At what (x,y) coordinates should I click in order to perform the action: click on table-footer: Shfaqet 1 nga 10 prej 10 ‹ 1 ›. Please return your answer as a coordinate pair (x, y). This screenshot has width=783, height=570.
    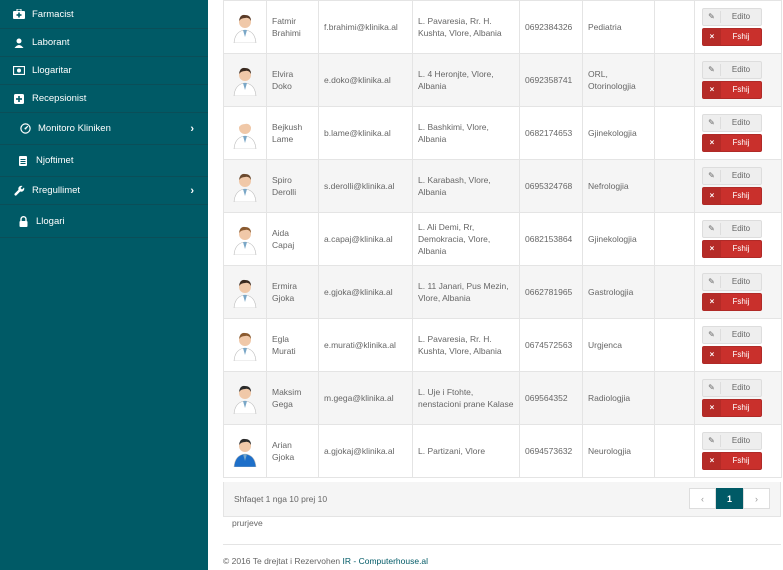
    Looking at the image, I should click on (502, 499).